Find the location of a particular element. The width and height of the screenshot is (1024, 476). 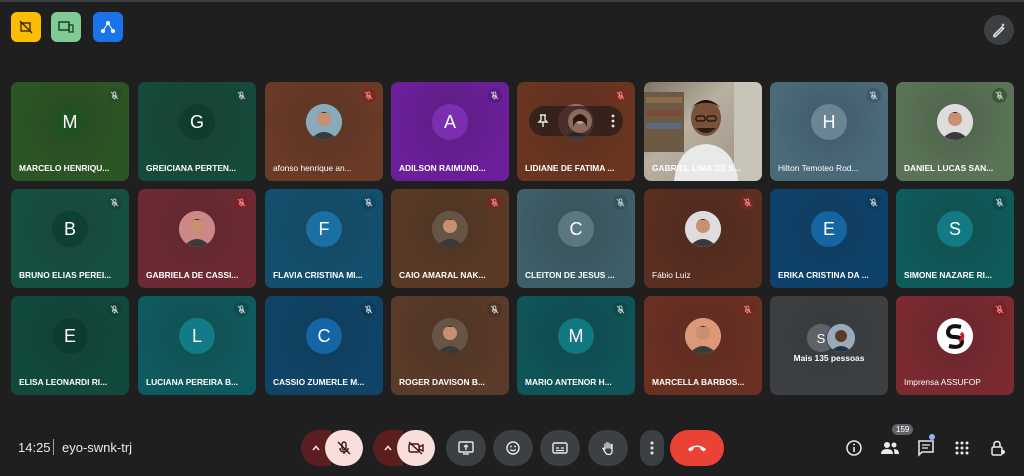

present-icon is located at coordinates (466, 448).